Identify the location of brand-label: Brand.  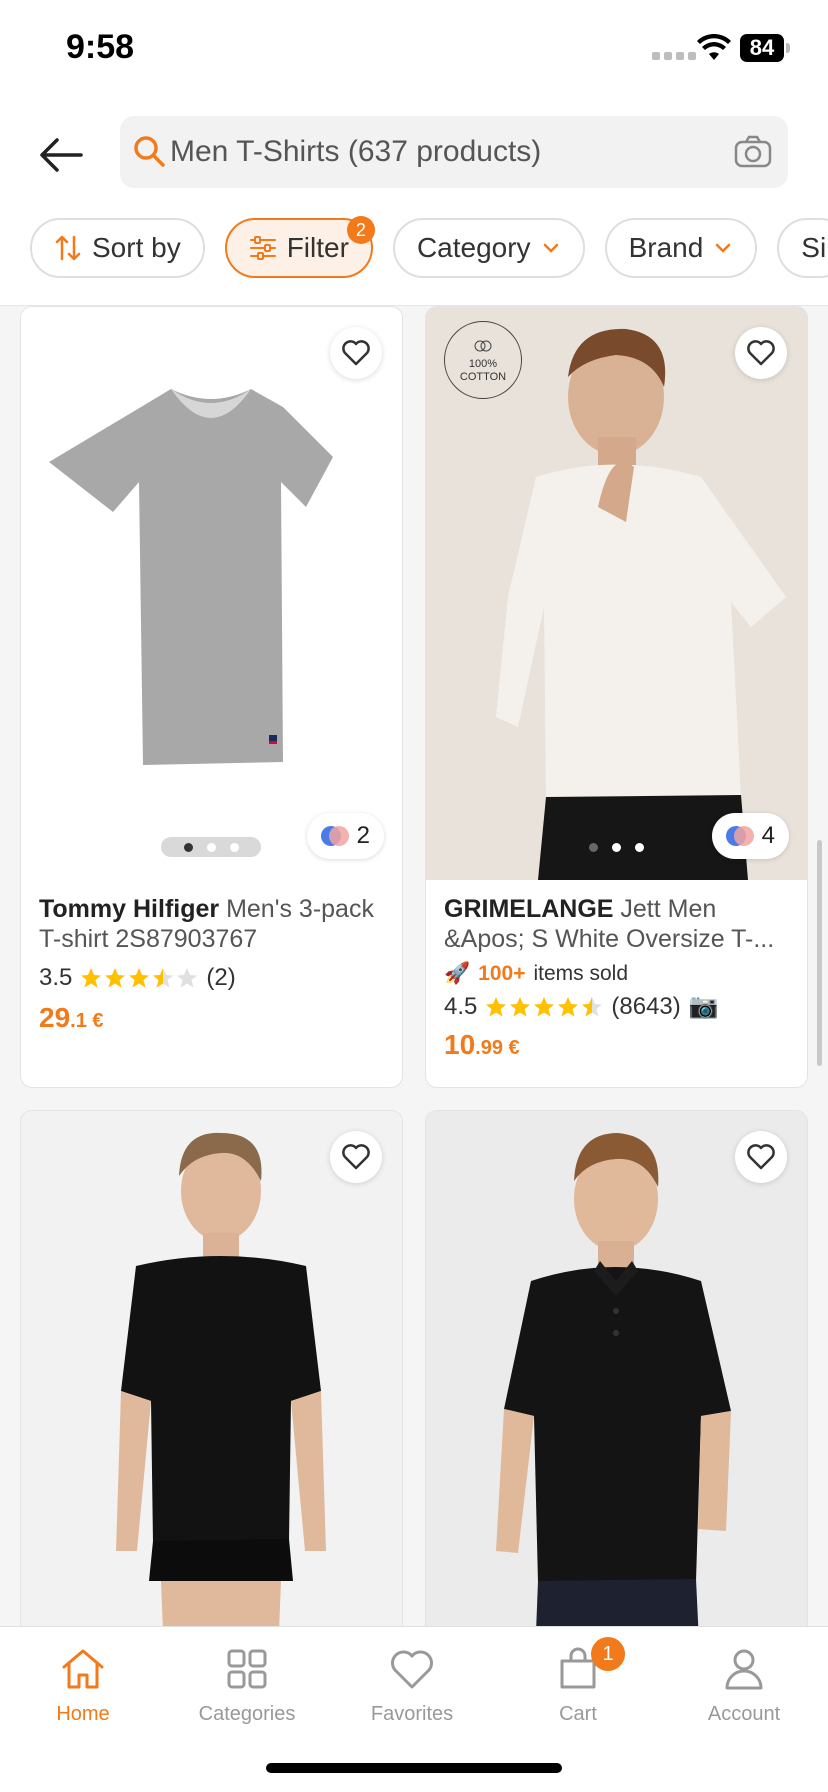
(666, 247).